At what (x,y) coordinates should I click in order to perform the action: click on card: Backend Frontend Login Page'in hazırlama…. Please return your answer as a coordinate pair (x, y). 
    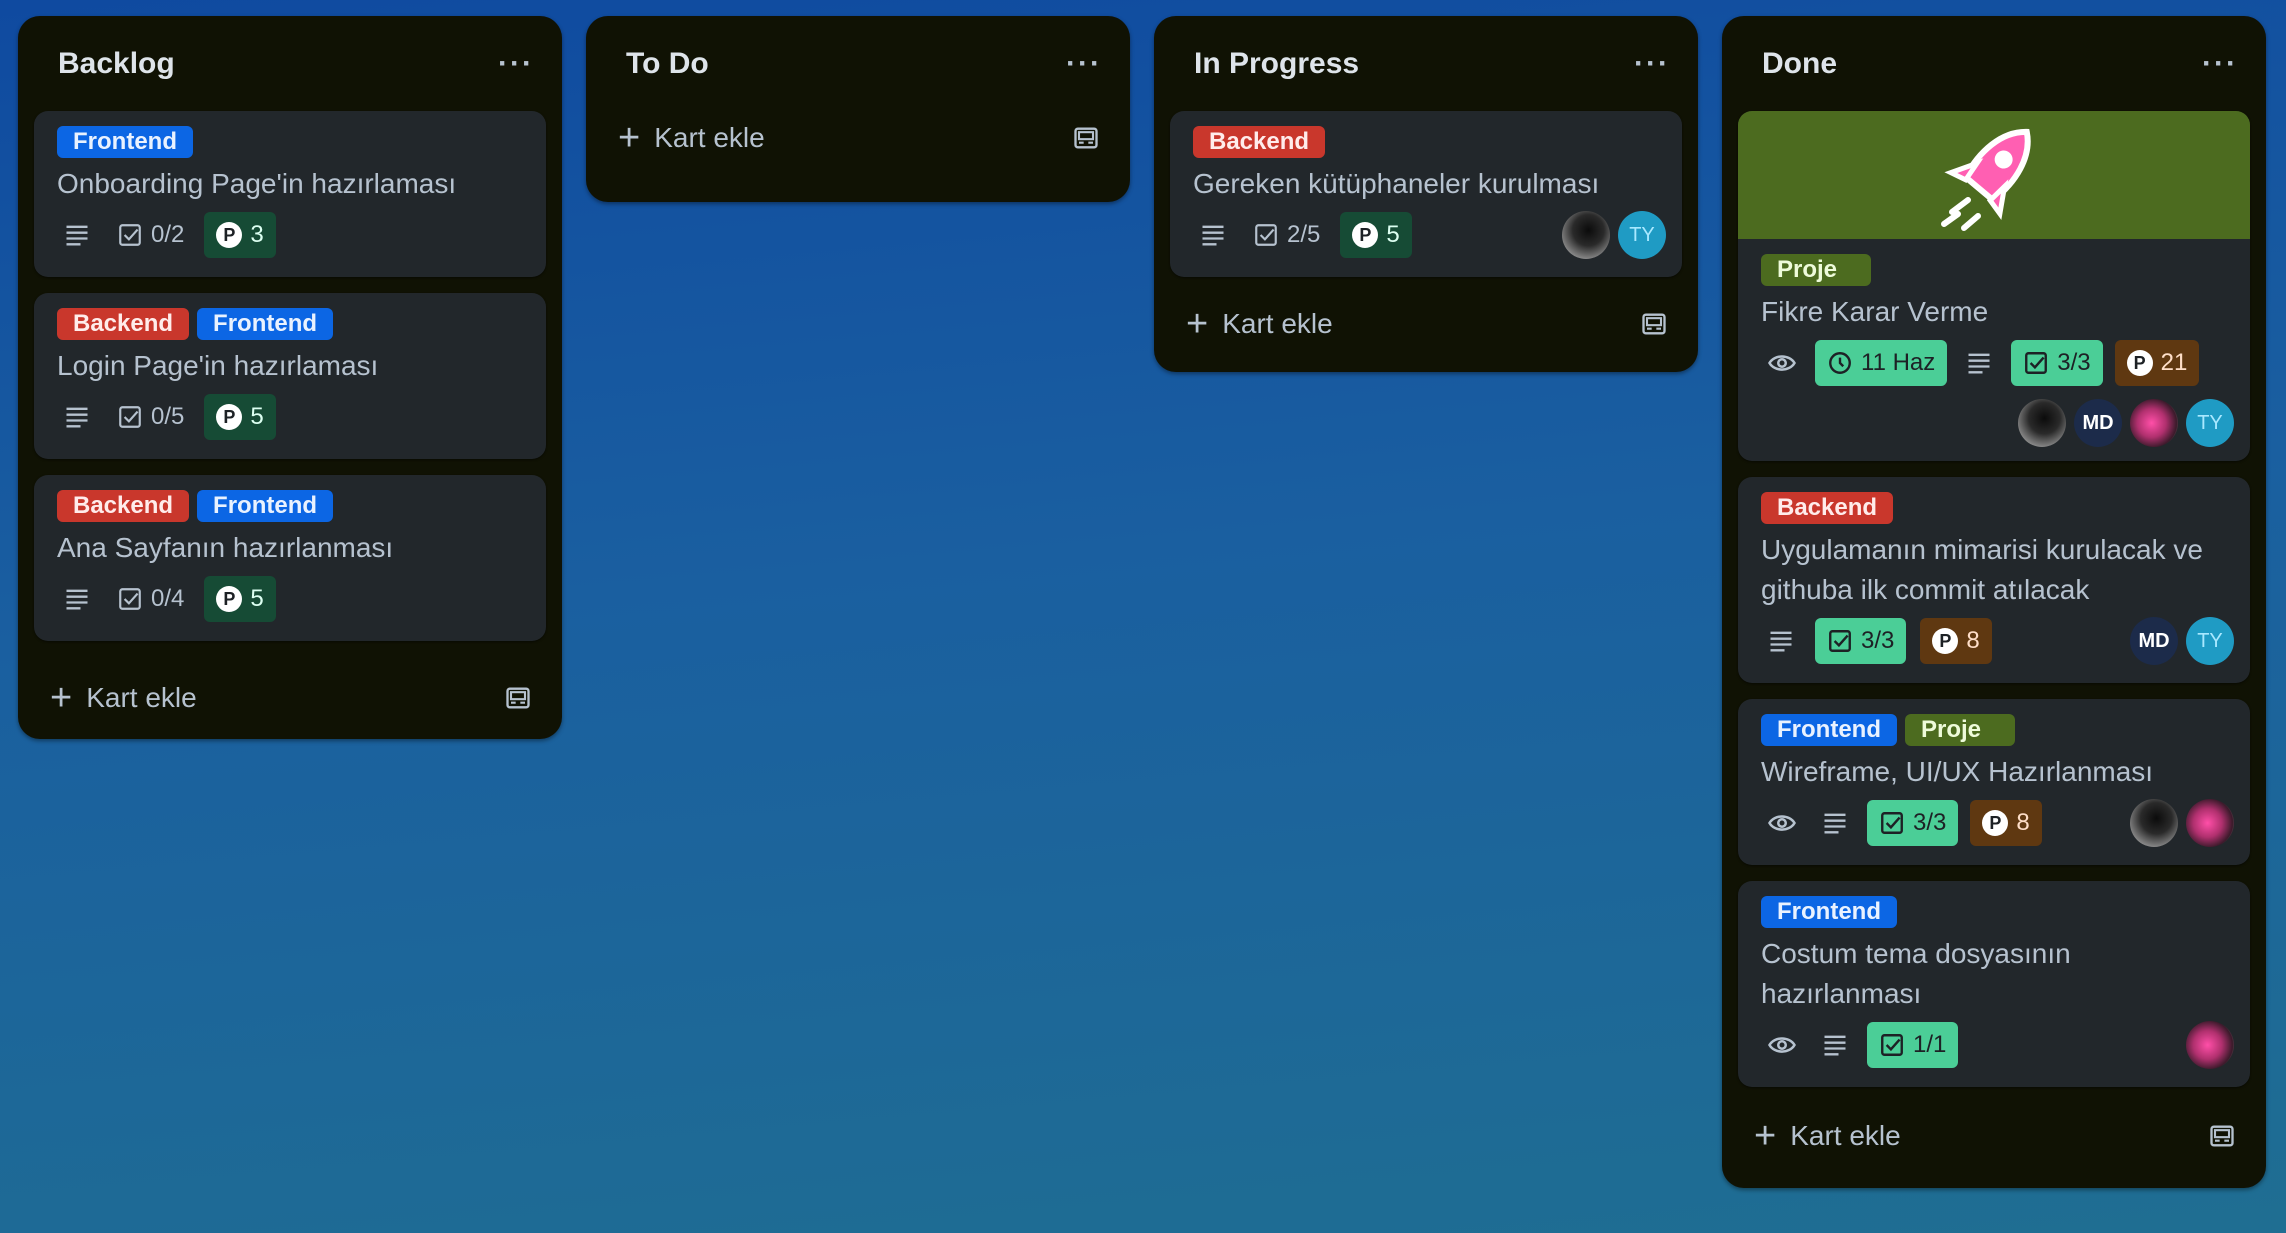
    Looking at the image, I should click on (290, 376).